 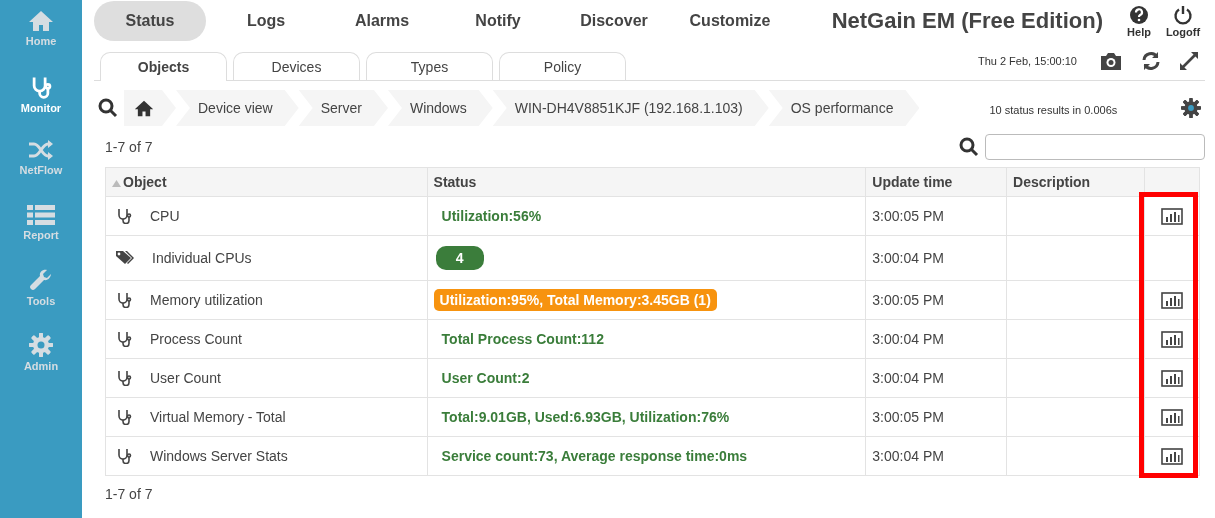 What do you see at coordinates (562, 66) in the screenshot?
I see `sub-tab: Policy` at bounding box center [562, 66].